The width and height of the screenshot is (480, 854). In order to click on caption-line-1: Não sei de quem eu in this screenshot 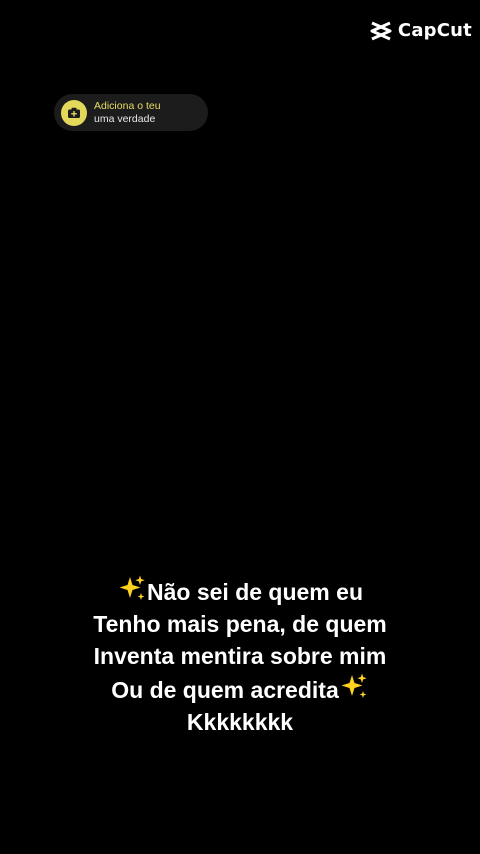, I will do `click(240, 591)`.